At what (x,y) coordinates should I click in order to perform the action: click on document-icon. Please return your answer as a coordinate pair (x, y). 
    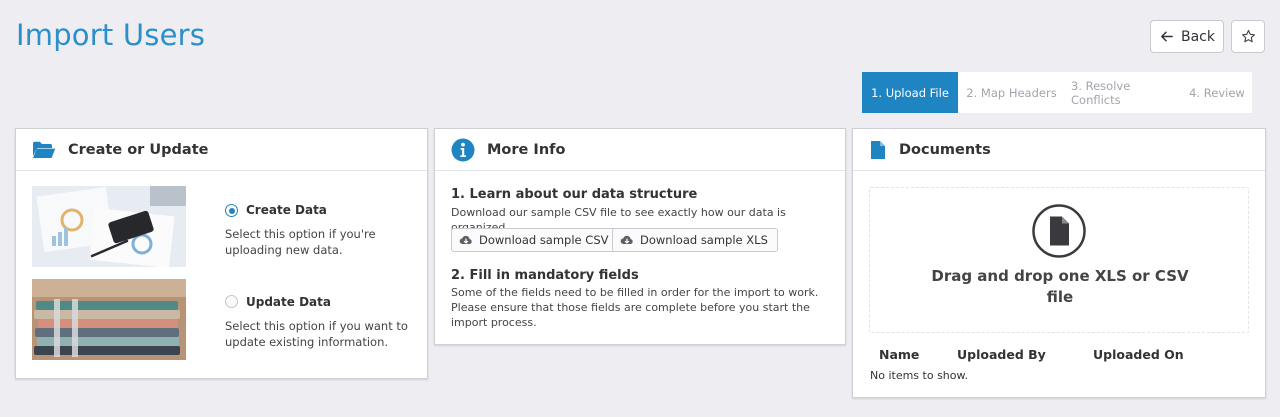
    Looking at the image, I should click on (878, 149).